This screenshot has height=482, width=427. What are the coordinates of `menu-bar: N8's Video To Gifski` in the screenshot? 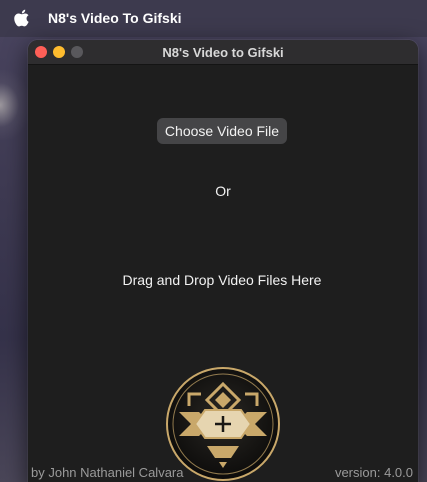 It's located at (213, 18).